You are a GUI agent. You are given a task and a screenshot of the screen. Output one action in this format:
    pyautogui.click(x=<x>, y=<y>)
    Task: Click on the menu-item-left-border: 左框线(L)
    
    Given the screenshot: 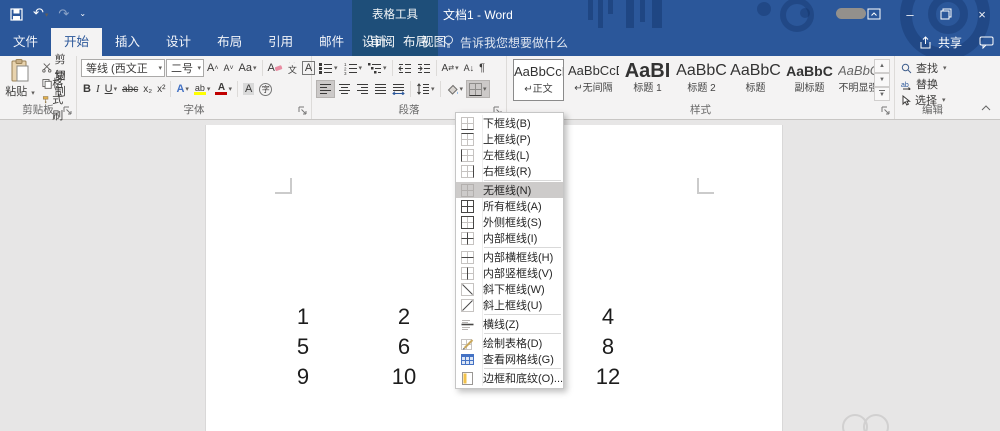 What is the action you would take?
    pyautogui.click(x=509, y=155)
    